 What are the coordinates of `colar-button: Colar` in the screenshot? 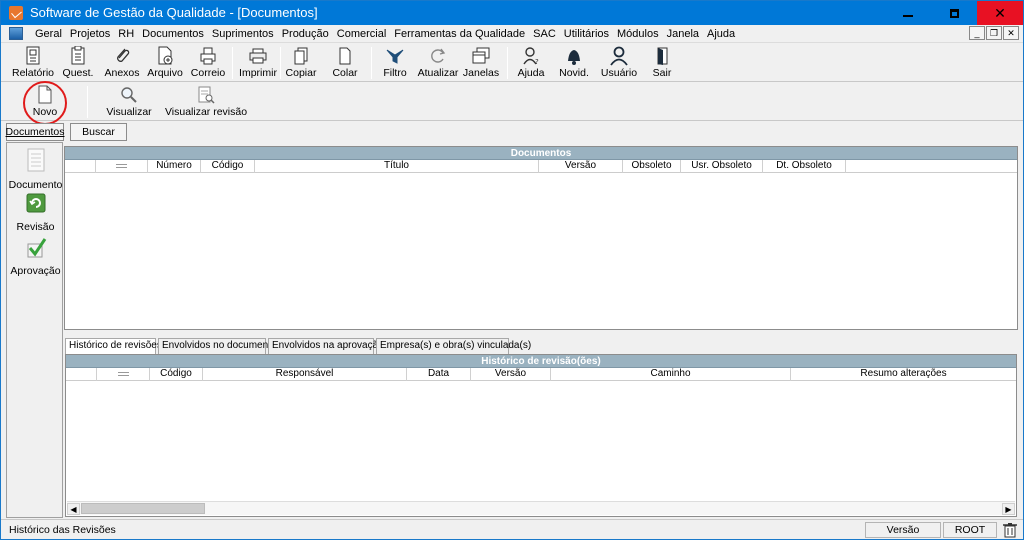 It's located at (345, 63).